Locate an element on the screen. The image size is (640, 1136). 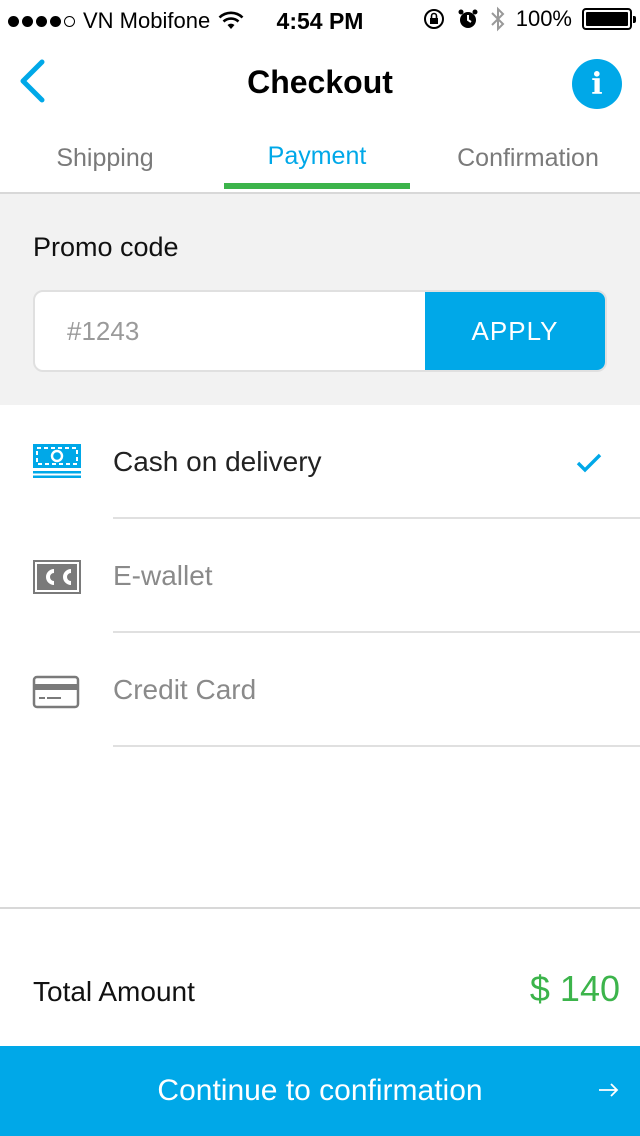
wifi-icon is located at coordinates (231, 20).